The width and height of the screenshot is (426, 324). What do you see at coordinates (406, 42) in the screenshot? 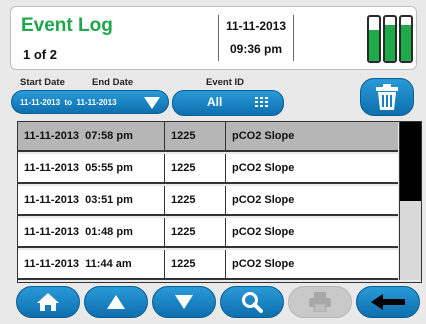
I see `battery-bar-3-fill` at bounding box center [406, 42].